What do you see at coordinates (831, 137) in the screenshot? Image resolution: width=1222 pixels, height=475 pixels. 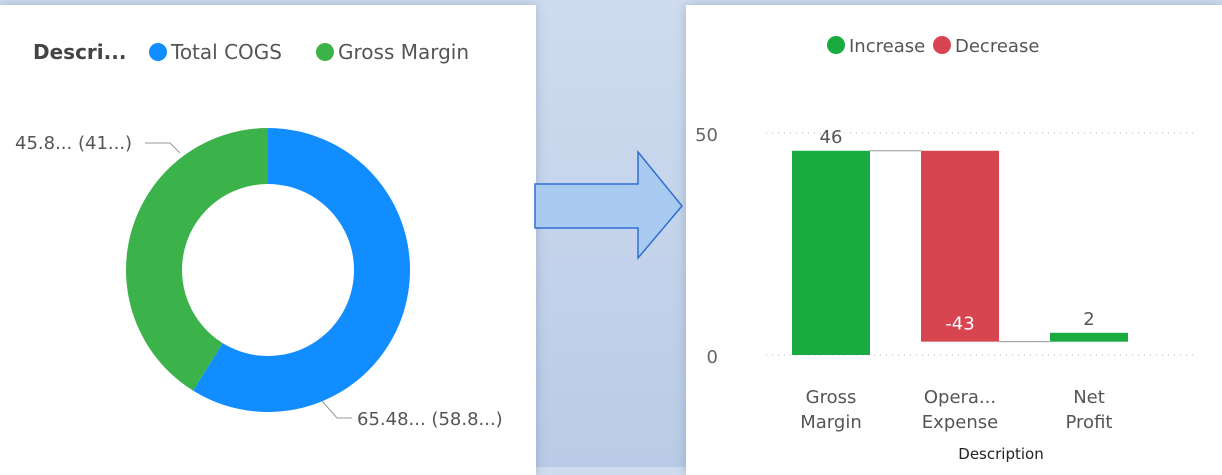 I see `data-label-gross-margin: 46` at bounding box center [831, 137].